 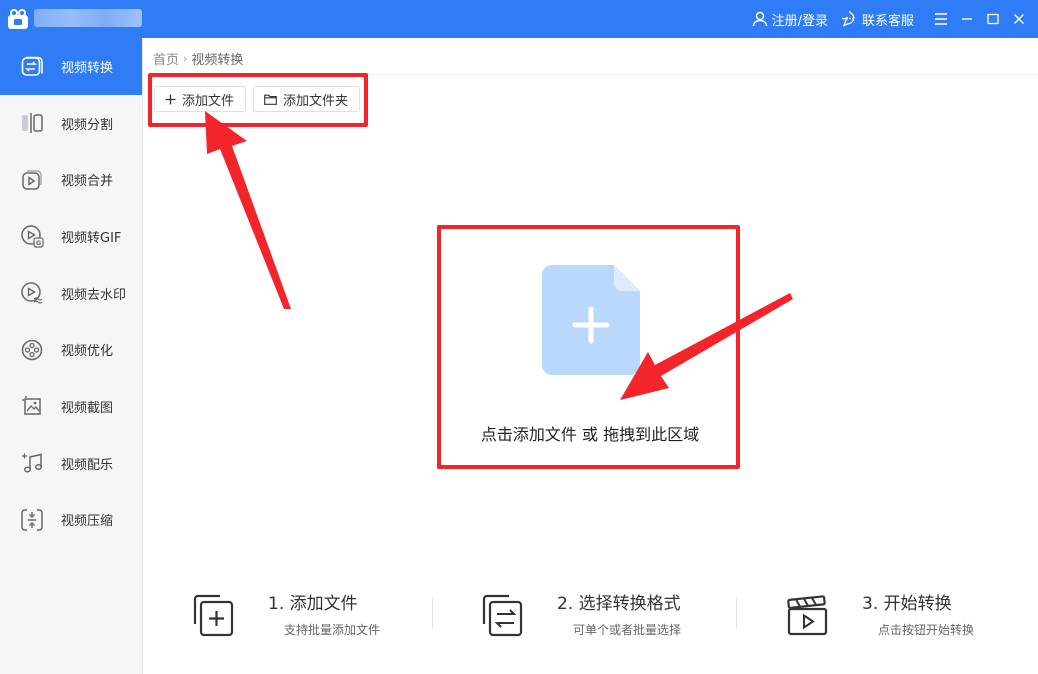 I want to click on add-folder-label: 添加文件夹, so click(x=316, y=101).